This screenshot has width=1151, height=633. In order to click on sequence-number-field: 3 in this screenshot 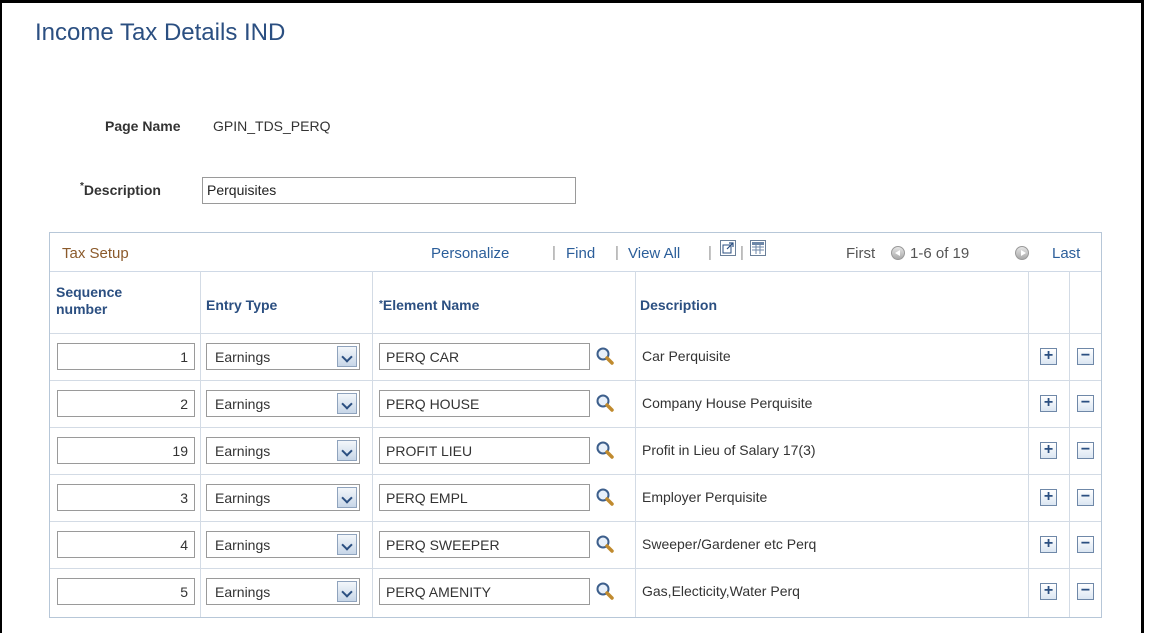, I will do `click(126, 497)`.